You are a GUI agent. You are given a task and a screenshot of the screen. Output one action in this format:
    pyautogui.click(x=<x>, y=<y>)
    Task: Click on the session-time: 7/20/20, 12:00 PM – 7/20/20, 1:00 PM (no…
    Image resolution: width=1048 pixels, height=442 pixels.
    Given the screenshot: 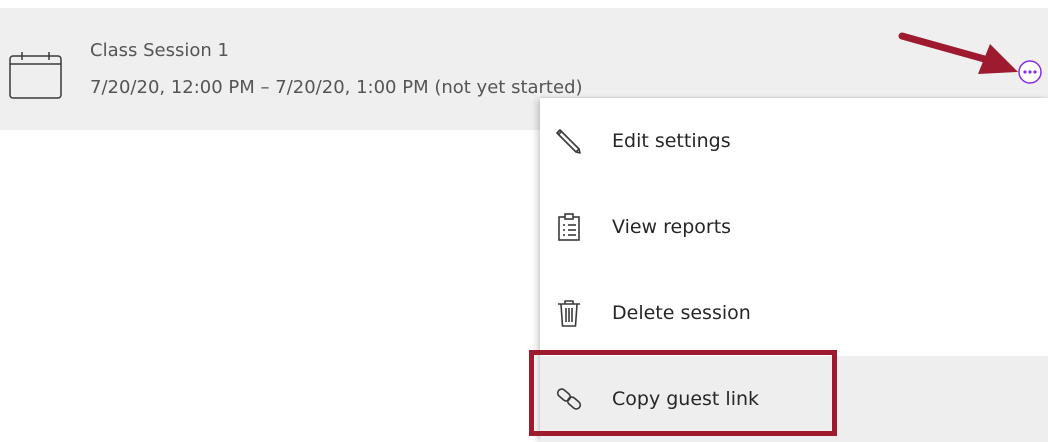 What is the action you would take?
    pyautogui.click(x=336, y=87)
    